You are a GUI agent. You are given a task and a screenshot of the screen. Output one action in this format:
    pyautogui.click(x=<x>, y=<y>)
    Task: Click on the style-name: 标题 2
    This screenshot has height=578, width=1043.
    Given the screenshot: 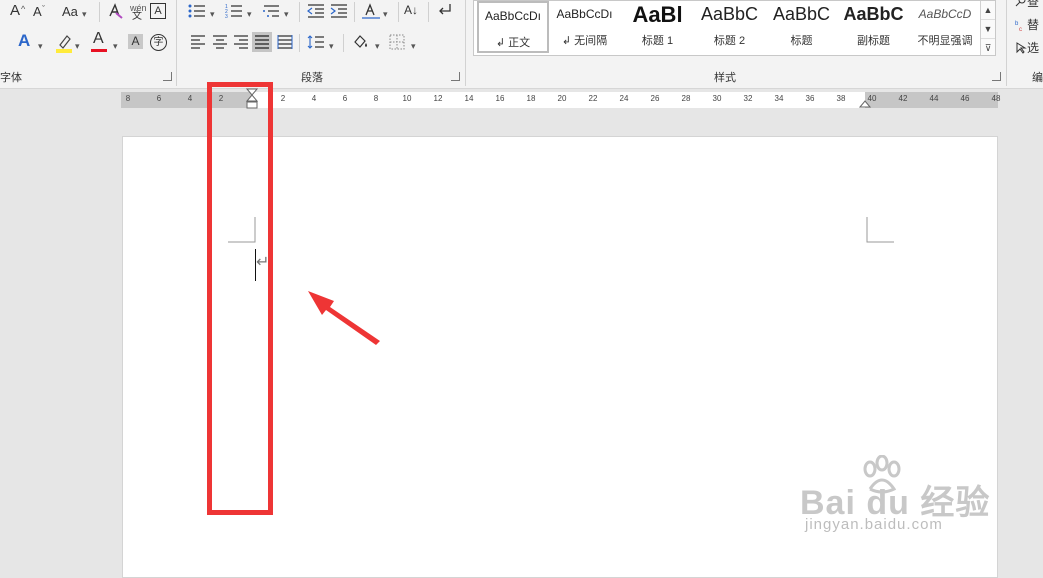 What is the action you would take?
    pyautogui.click(x=729, y=41)
    